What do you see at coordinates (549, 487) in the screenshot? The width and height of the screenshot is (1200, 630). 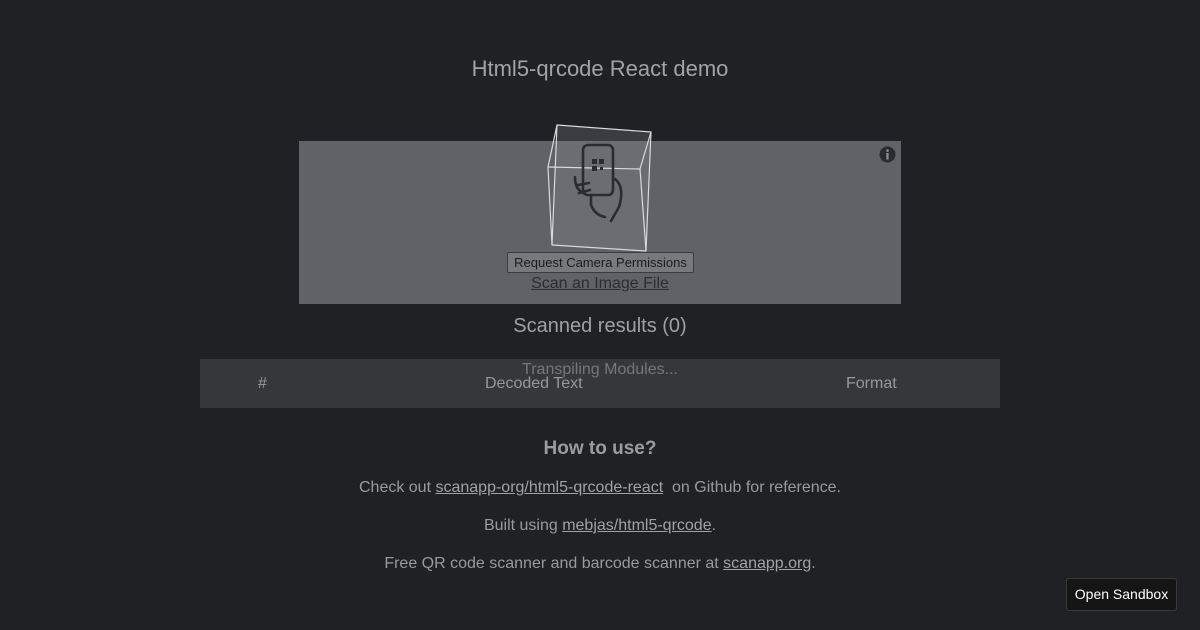 I see `github-repo-link: scanapp-org/html5-qrcode-react` at bounding box center [549, 487].